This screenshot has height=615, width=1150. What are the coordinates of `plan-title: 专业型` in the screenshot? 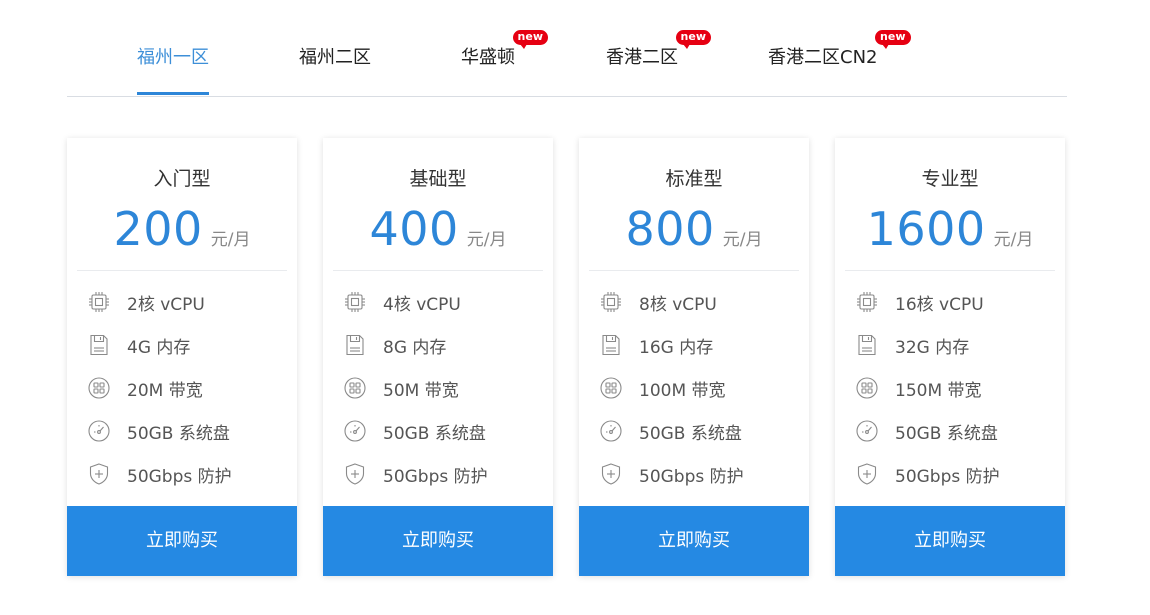 It's located at (950, 179).